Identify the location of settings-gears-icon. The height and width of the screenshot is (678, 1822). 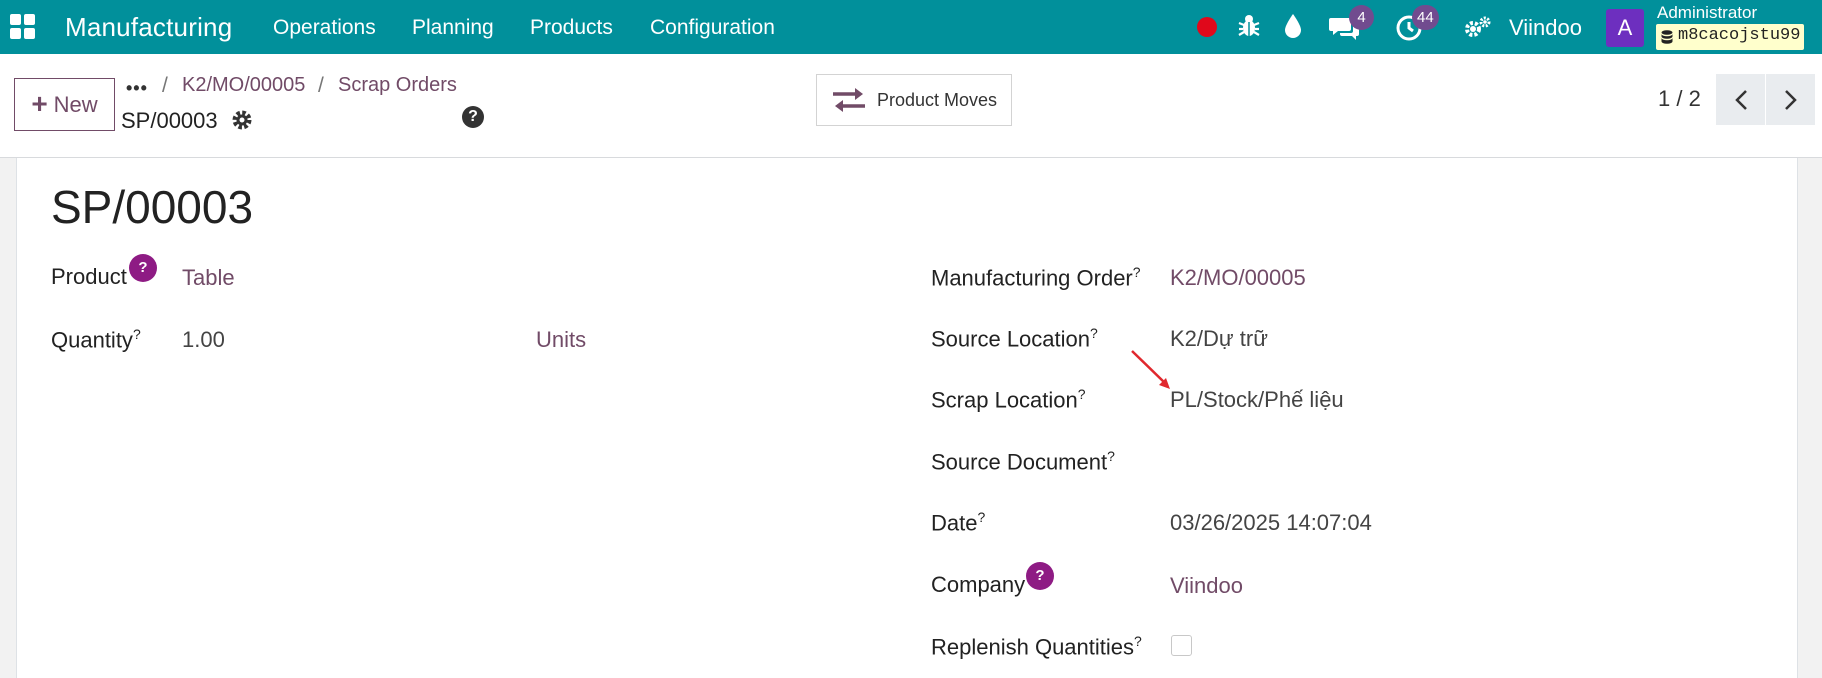
(1478, 27).